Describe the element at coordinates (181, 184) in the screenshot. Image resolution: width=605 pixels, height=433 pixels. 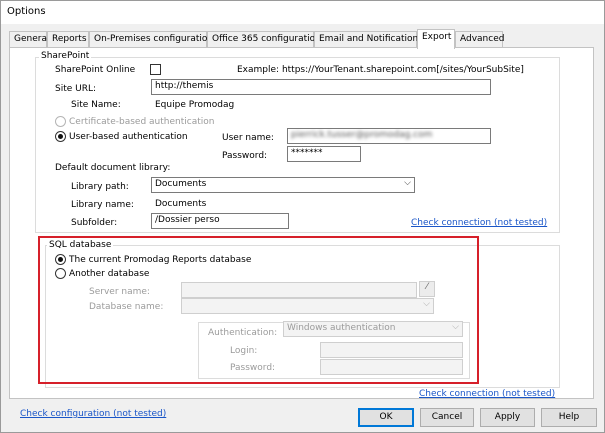
I see `library-path-value: Documents` at that location.